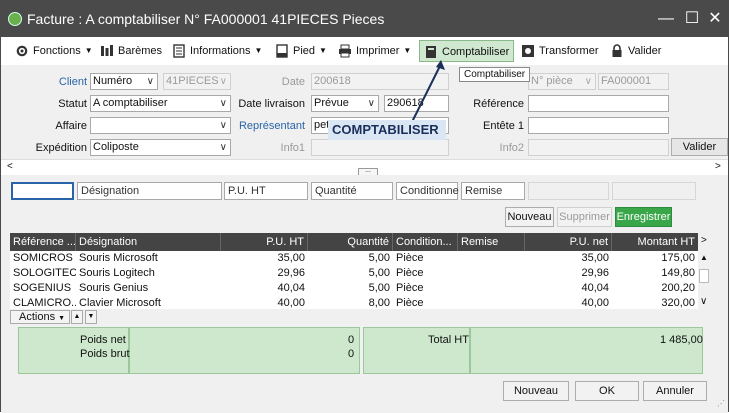 The width and height of the screenshot is (729, 413). Describe the element at coordinates (42, 191) in the screenshot. I see `reference-filter-input` at that location.